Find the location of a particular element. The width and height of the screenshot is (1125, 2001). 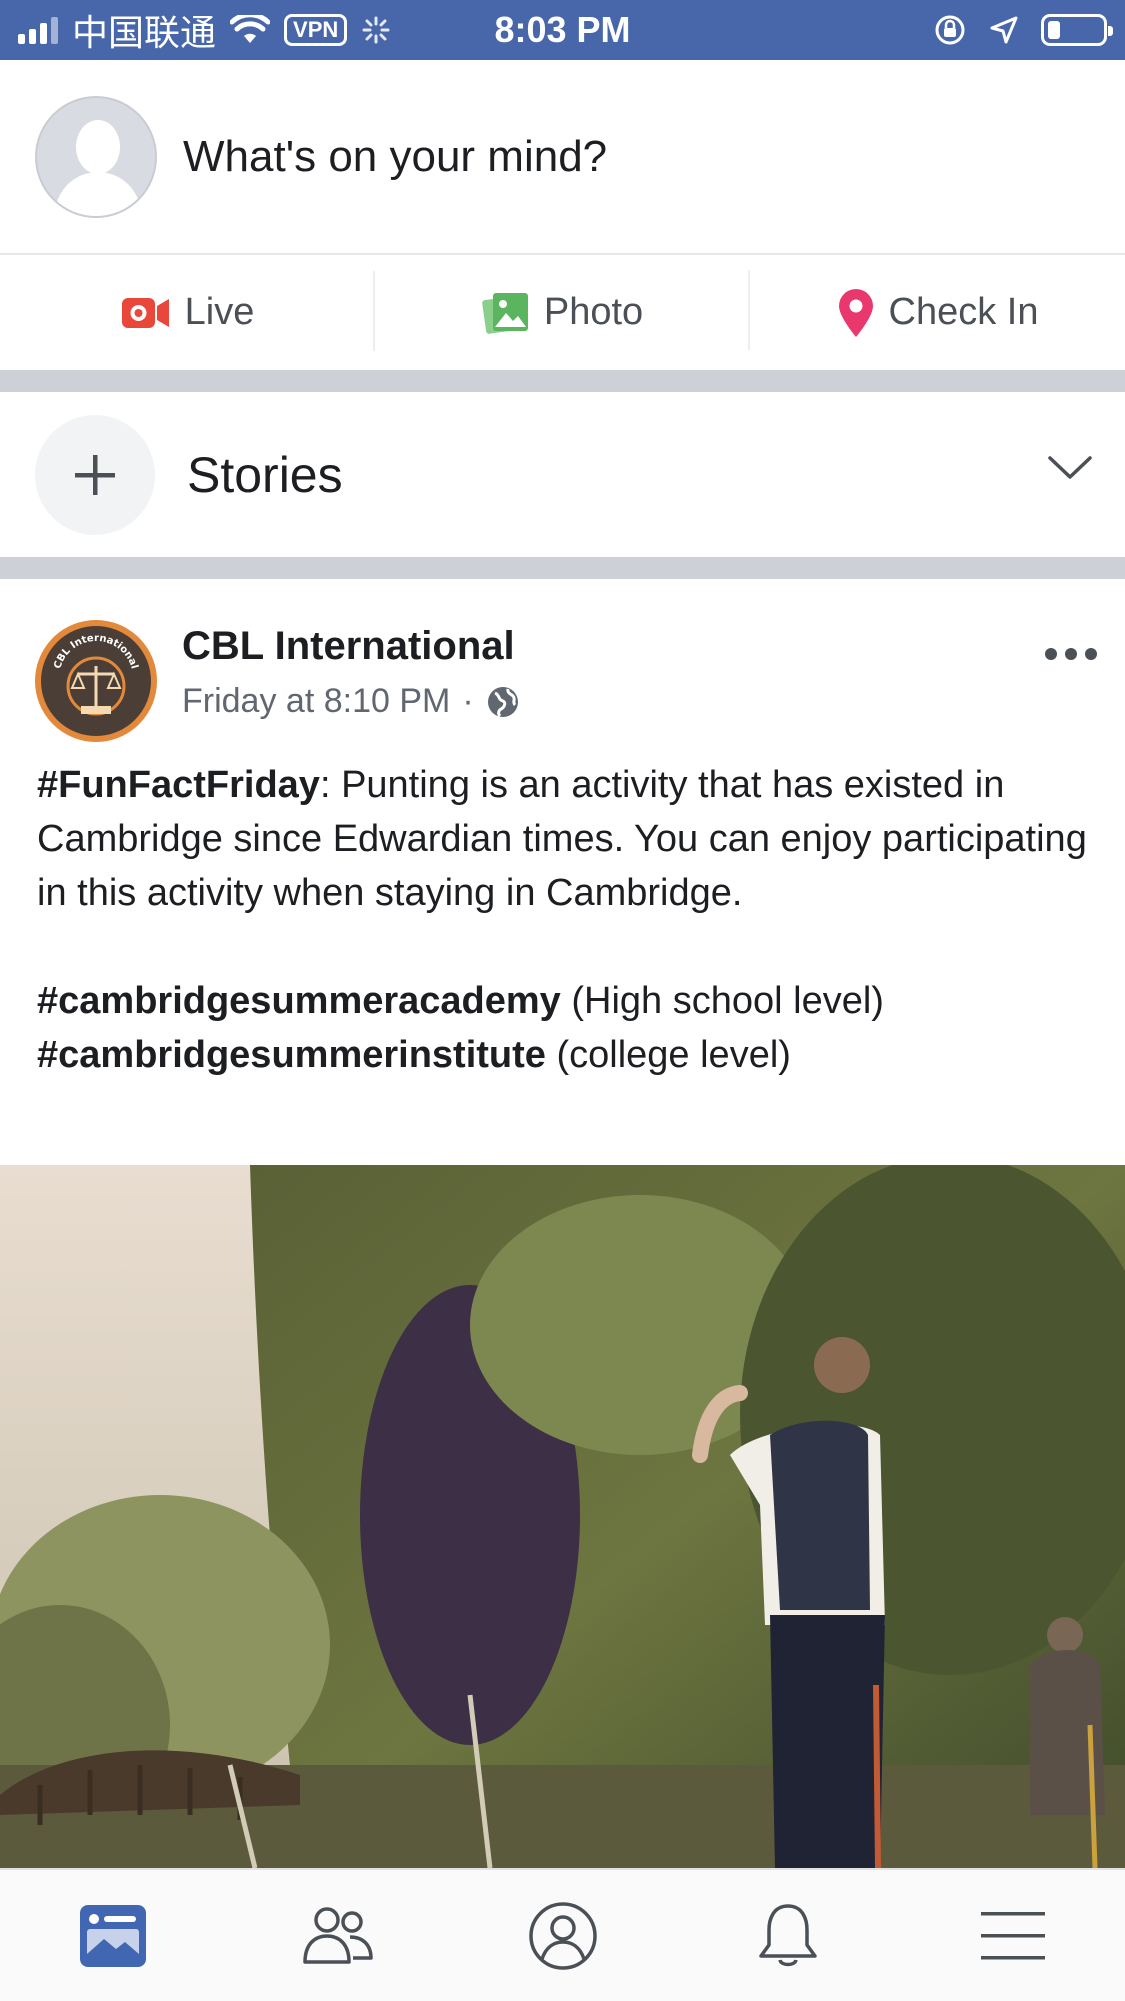

friends-icon is located at coordinates (337, 1935).